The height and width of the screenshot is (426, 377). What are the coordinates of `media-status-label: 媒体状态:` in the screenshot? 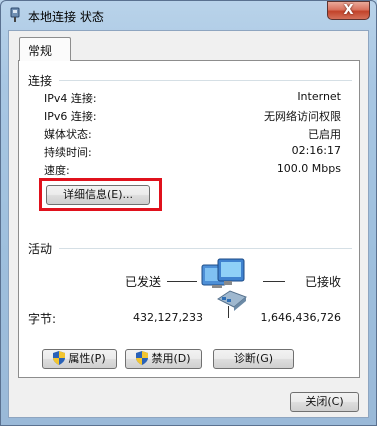 It's located at (68, 134).